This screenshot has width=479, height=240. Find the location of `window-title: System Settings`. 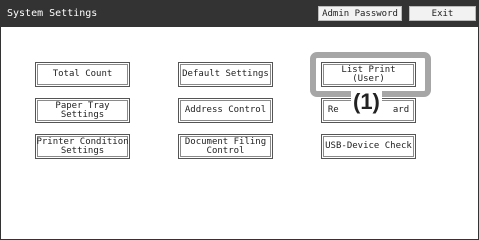

window-title: System Settings is located at coordinates (52, 13).